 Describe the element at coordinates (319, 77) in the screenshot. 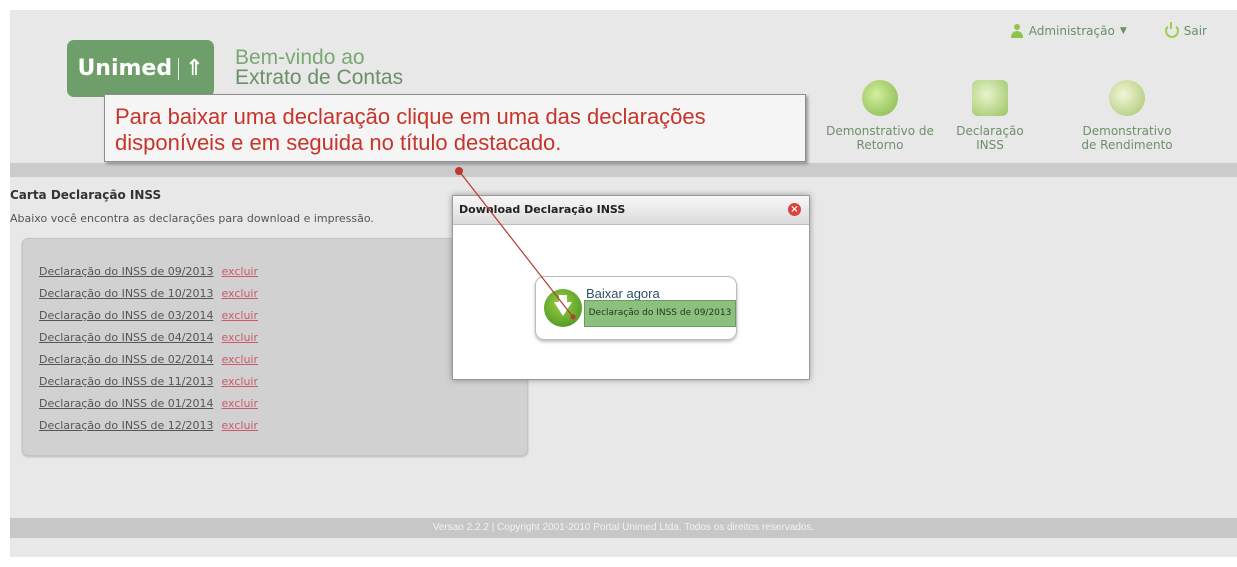

I see `welcome-line-2: Extrato de Contas` at that location.